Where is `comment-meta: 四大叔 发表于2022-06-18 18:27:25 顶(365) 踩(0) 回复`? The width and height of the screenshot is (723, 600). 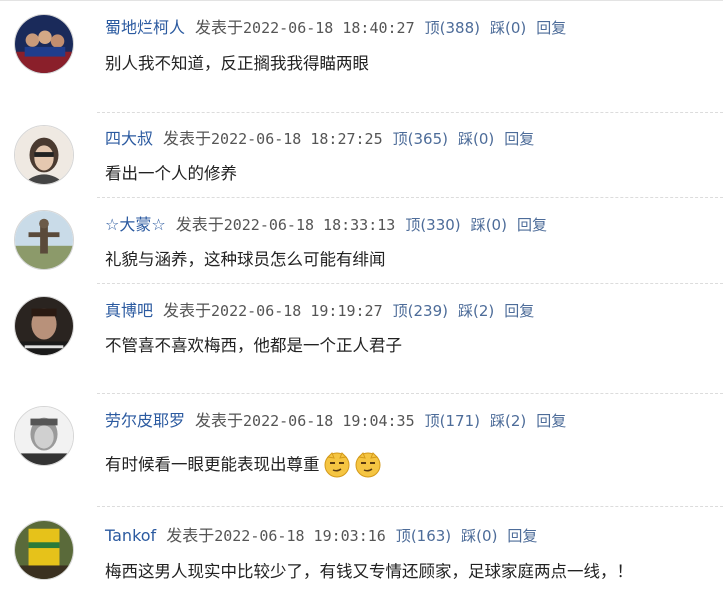
comment-meta: 四大叔 发表于2022-06-18 18:27:25 顶(365) 踩(0) 回复 is located at coordinates (319, 139).